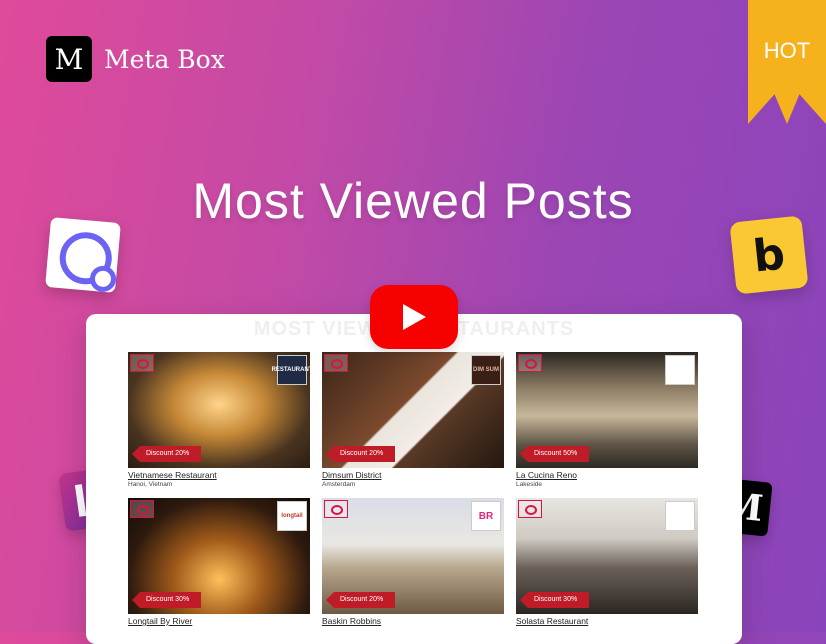 This screenshot has width=826, height=644. What do you see at coordinates (607, 475) in the screenshot?
I see `restaurant-name: La Cucina Reno` at bounding box center [607, 475].